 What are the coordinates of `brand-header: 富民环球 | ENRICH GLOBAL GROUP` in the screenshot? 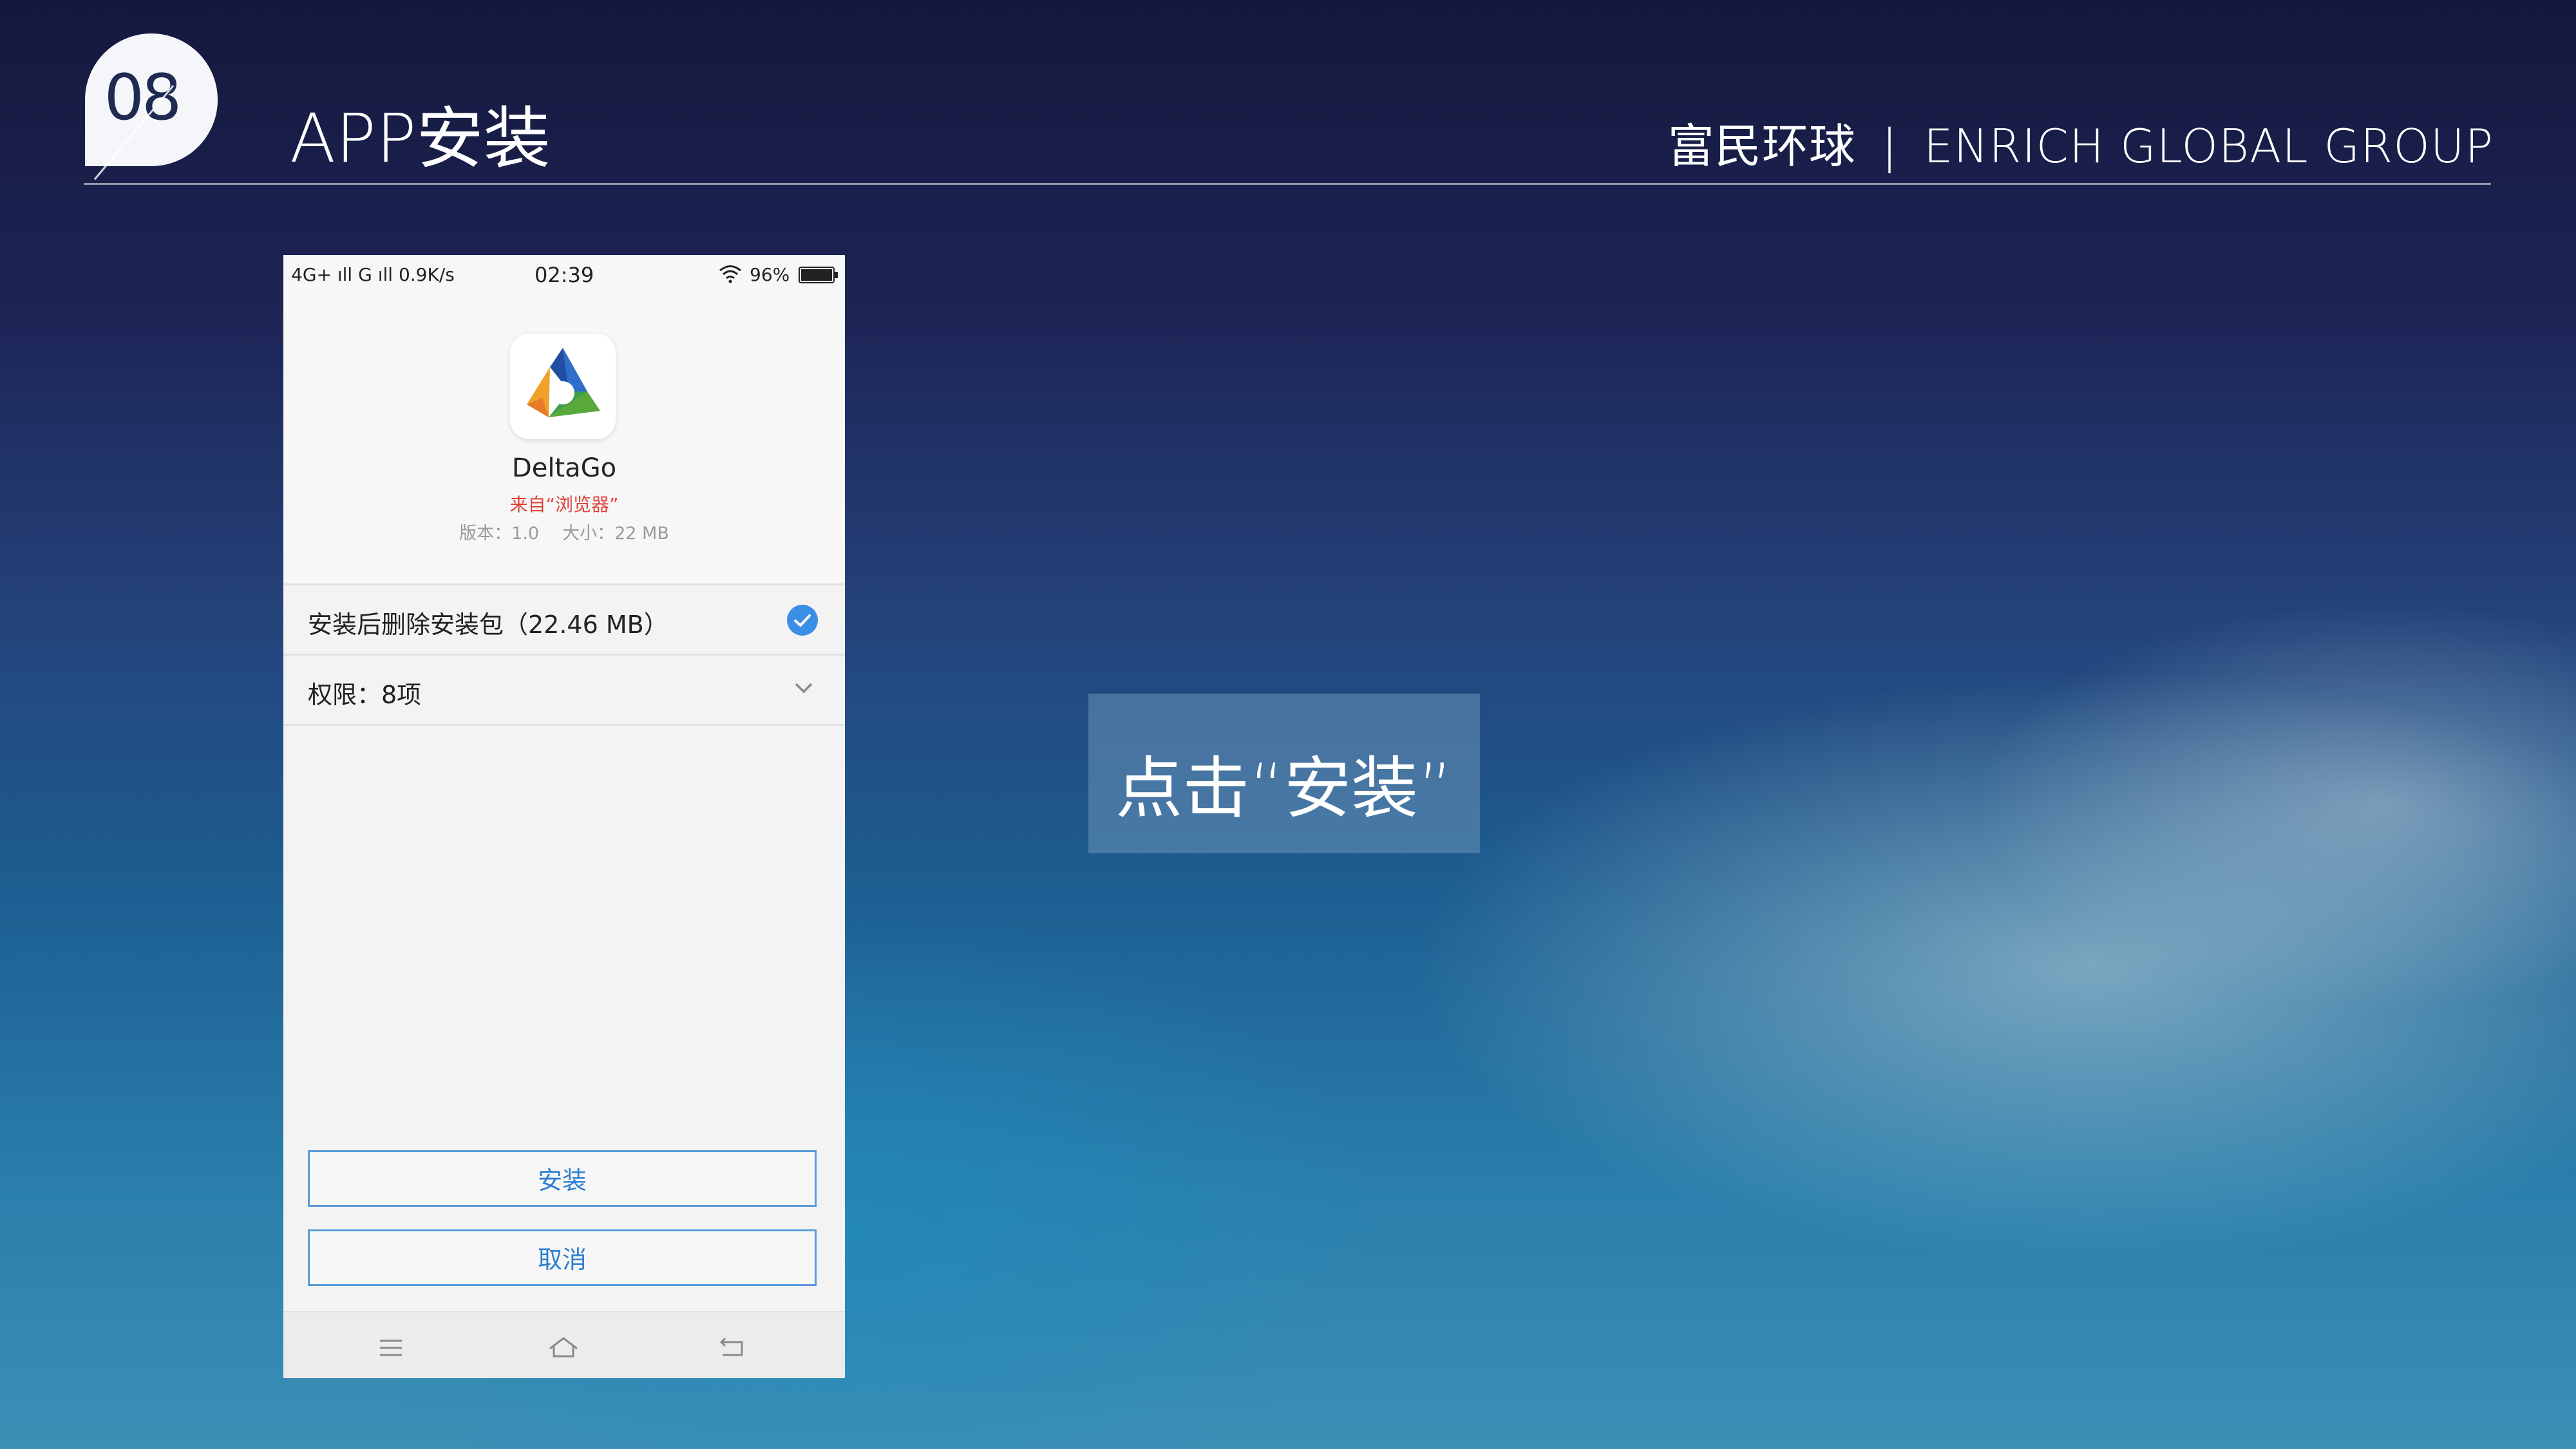 It's located at (2081, 142).